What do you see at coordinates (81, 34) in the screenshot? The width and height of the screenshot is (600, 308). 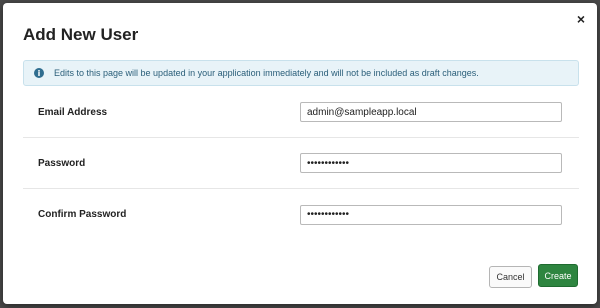 I see `dialog-title: Add New User` at bounding box center [81, 34].